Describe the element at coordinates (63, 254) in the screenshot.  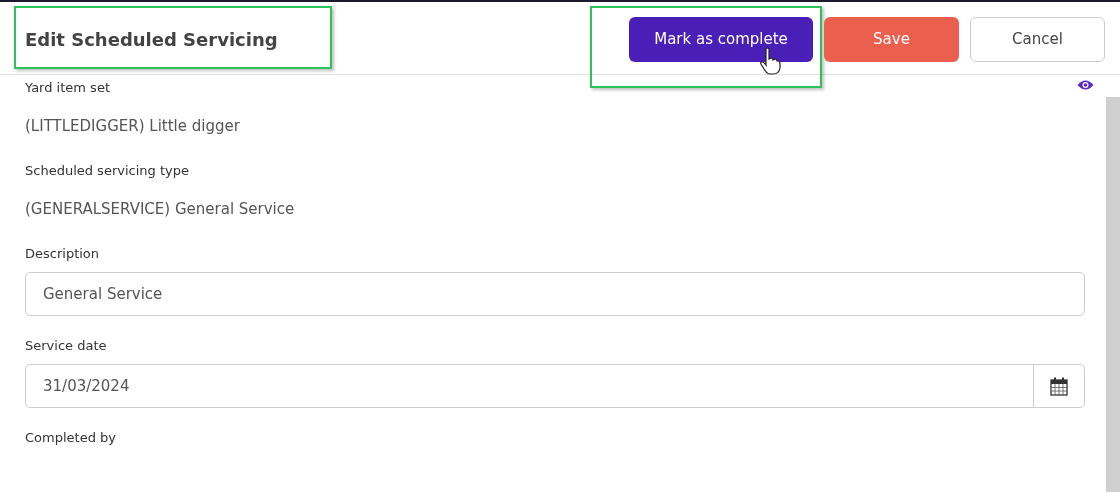
I see `field-label: Description` at that location.